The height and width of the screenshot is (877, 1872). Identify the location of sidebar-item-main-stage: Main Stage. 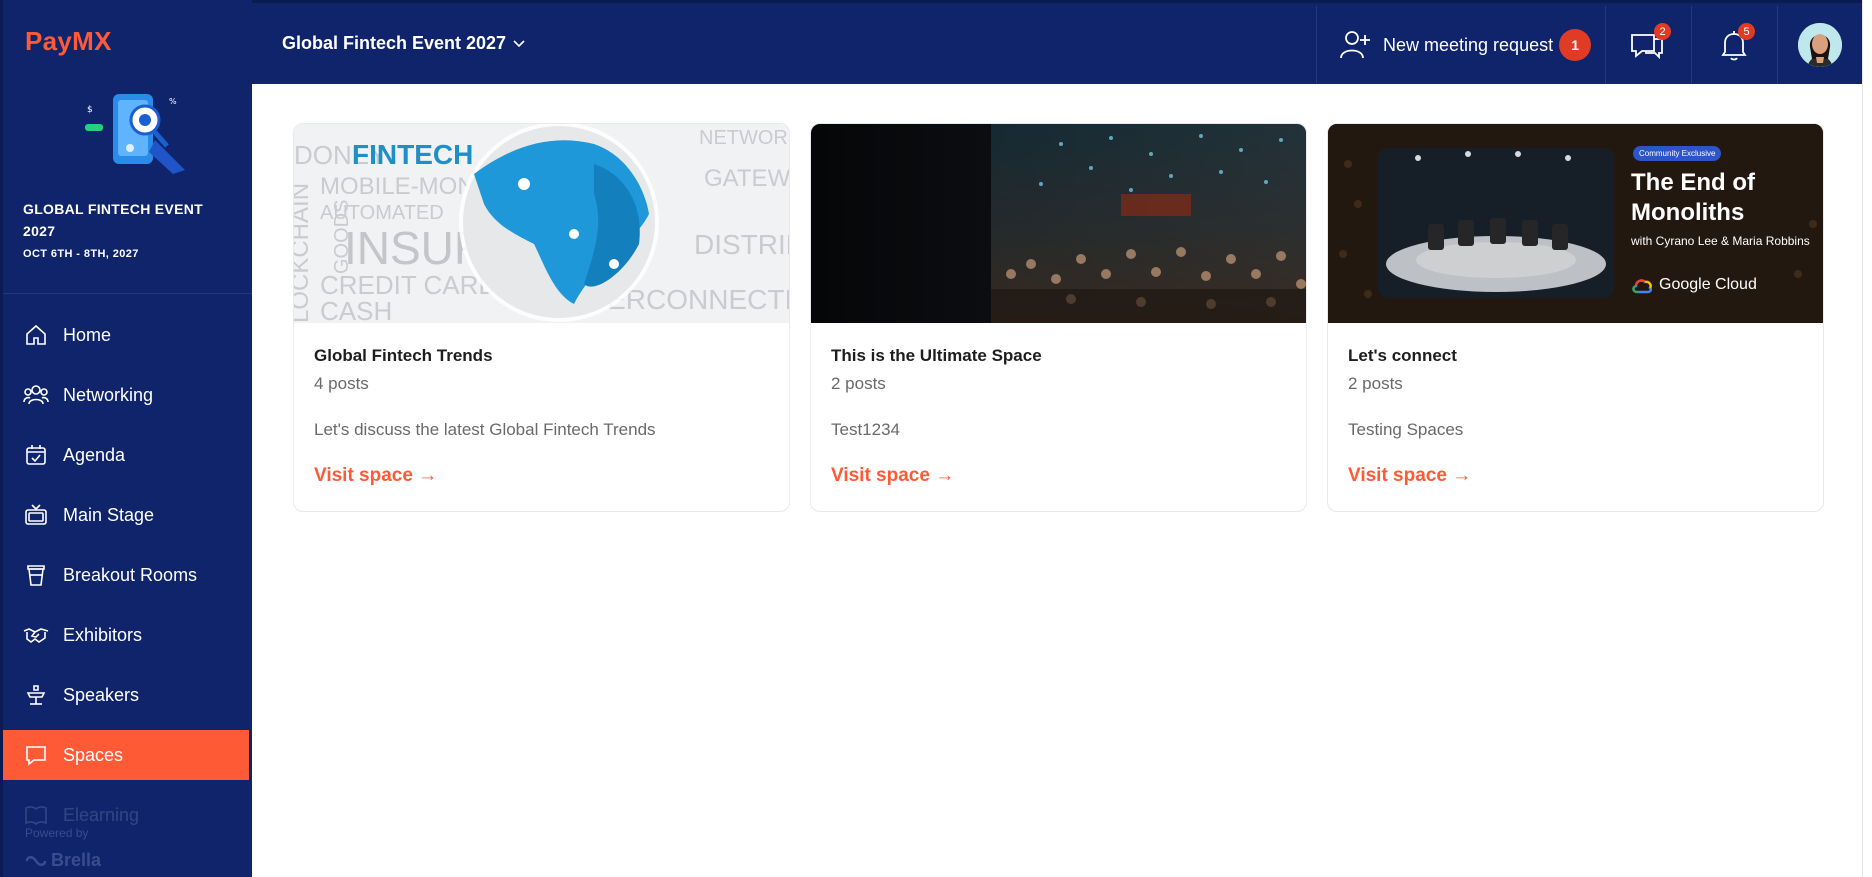
(127, 515).